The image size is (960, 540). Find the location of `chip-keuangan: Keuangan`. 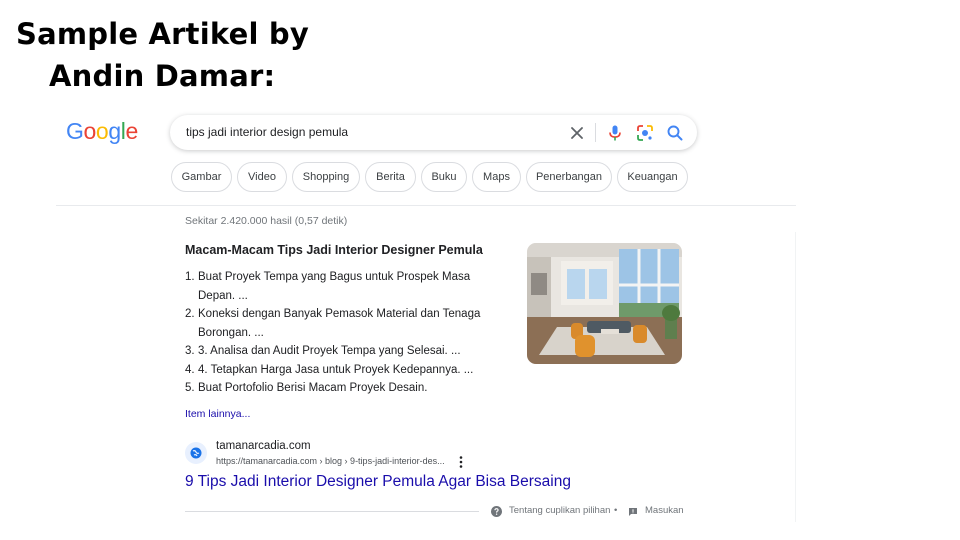

chip-keuangan: Keuangan is located at coordinates (652, 177).